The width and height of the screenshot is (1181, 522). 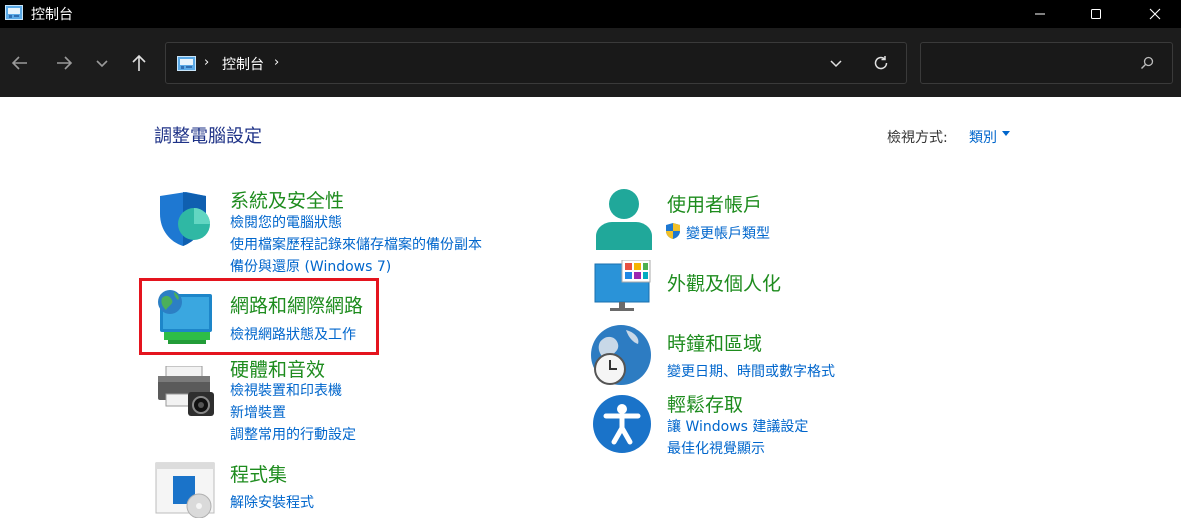 I want to click on link-let-windows-suggest: 讓 Windows 建議設定, so click(x=737, y=426).